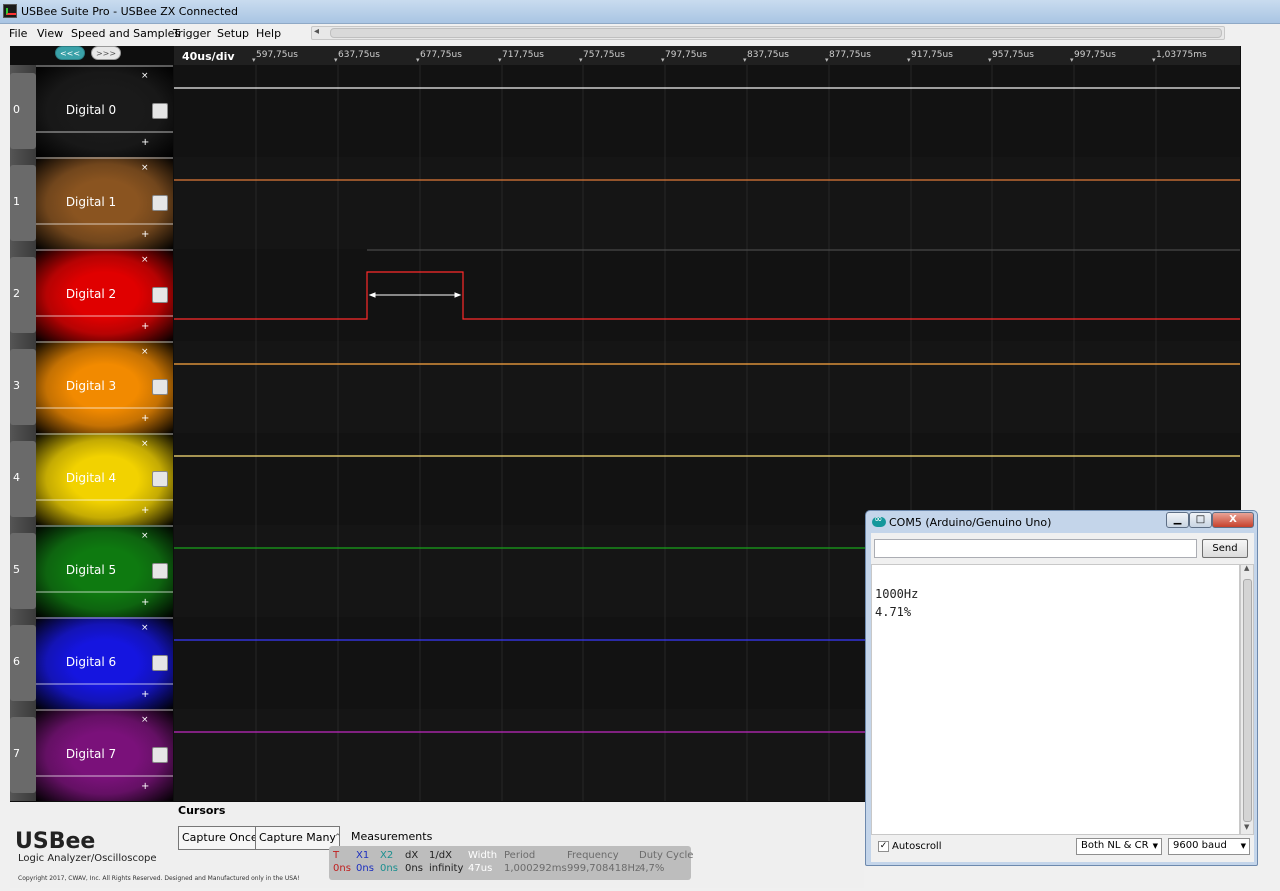  I want to click on serial-input, so click(1035, 548).